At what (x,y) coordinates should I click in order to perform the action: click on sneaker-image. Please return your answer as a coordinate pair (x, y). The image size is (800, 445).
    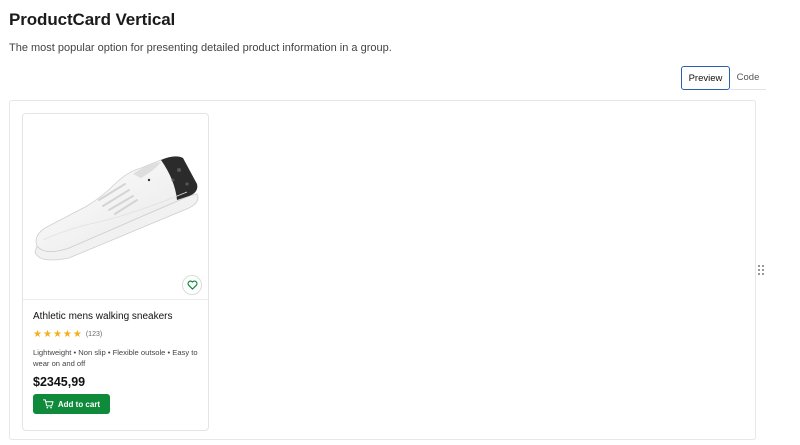
    Looking at the image, I should click on (116, 208).